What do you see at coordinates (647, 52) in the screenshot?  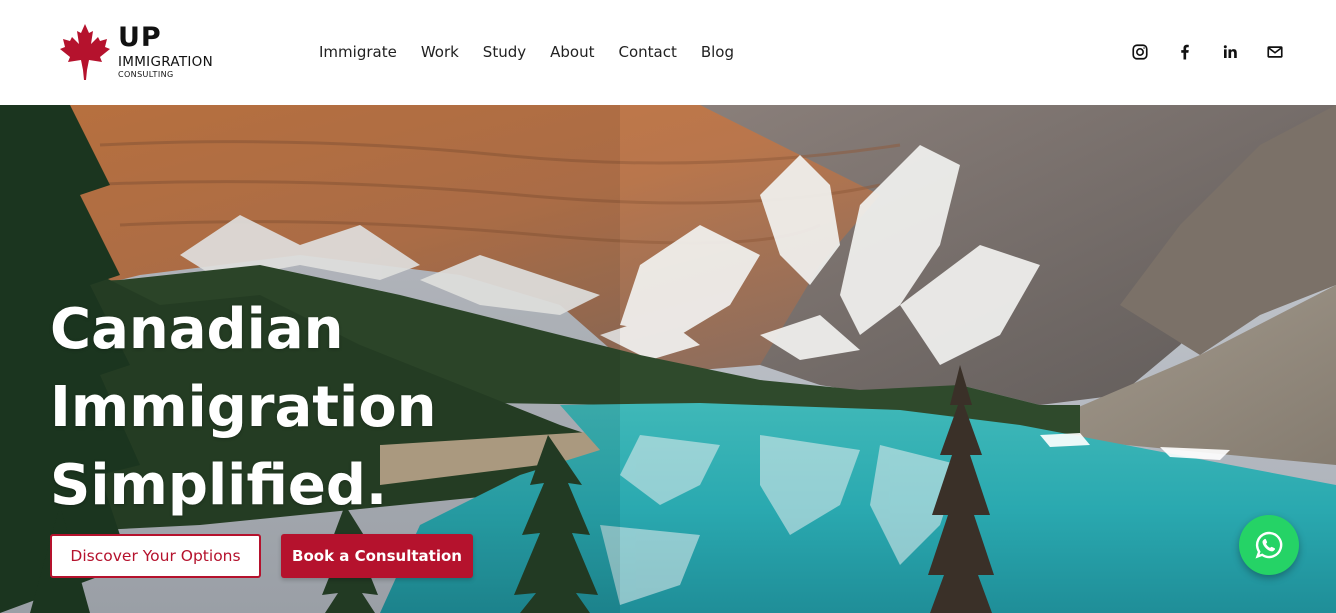 I see `nav-item-contact: Contact` at bounding box center [647, 52].